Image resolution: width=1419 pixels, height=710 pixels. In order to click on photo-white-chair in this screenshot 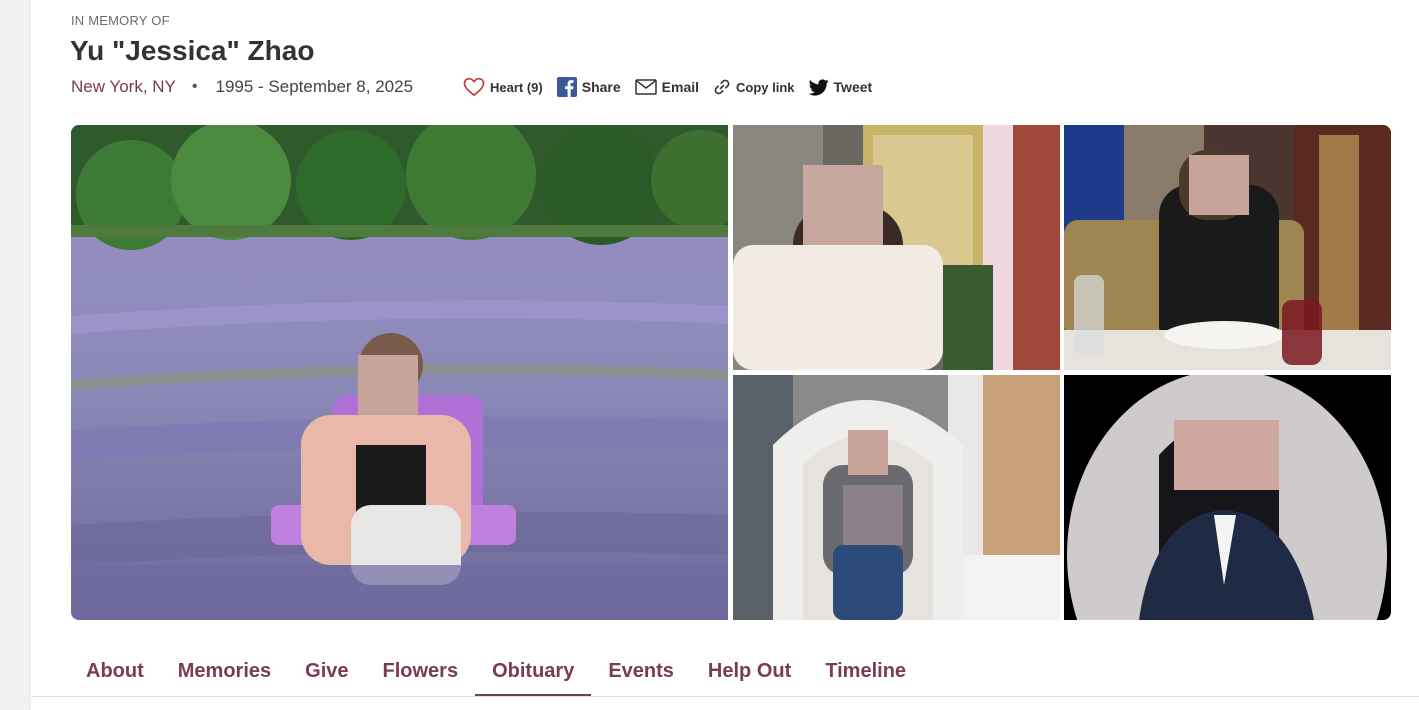, I will do `click(896, 497)`.